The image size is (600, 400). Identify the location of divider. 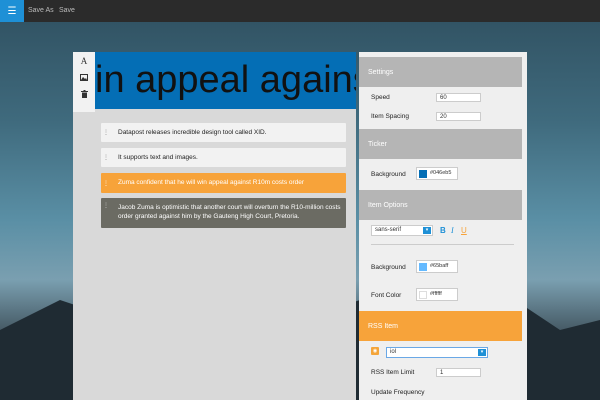
(442, 244).